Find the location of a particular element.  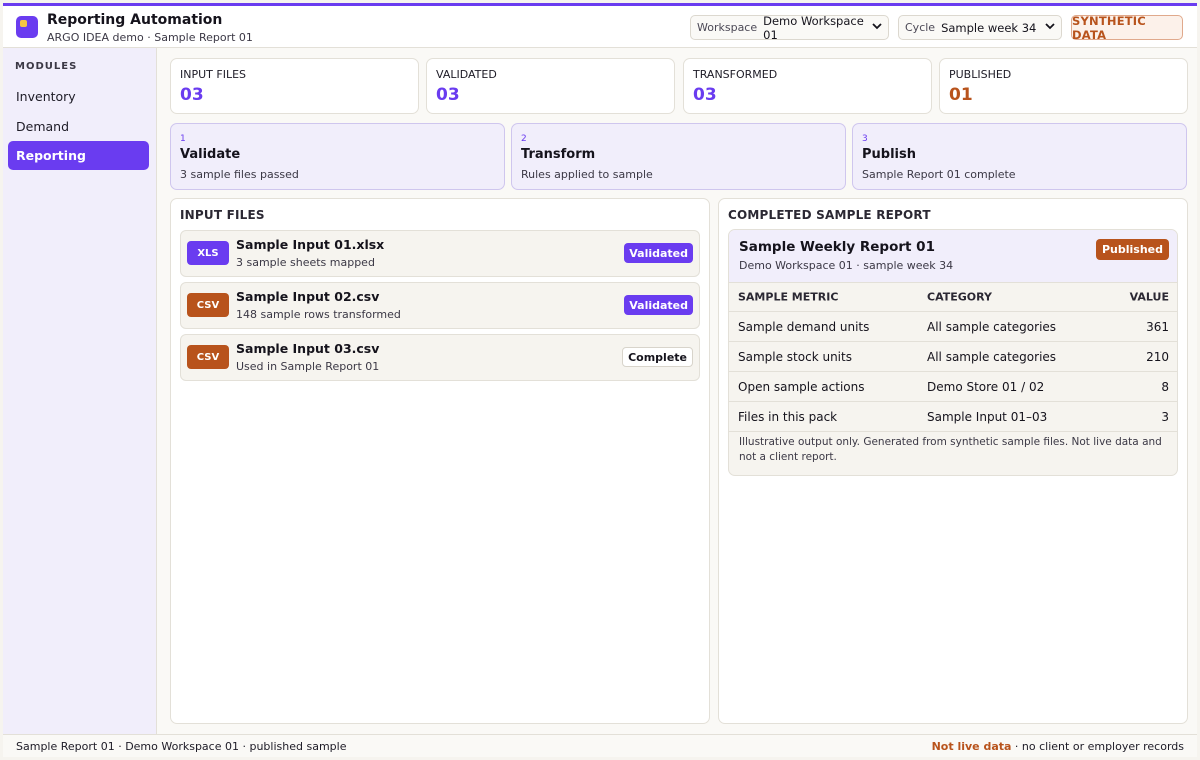

table-row: Open sample actions Demo Store 01 / 02 8 is located at coordinates (953, 387).